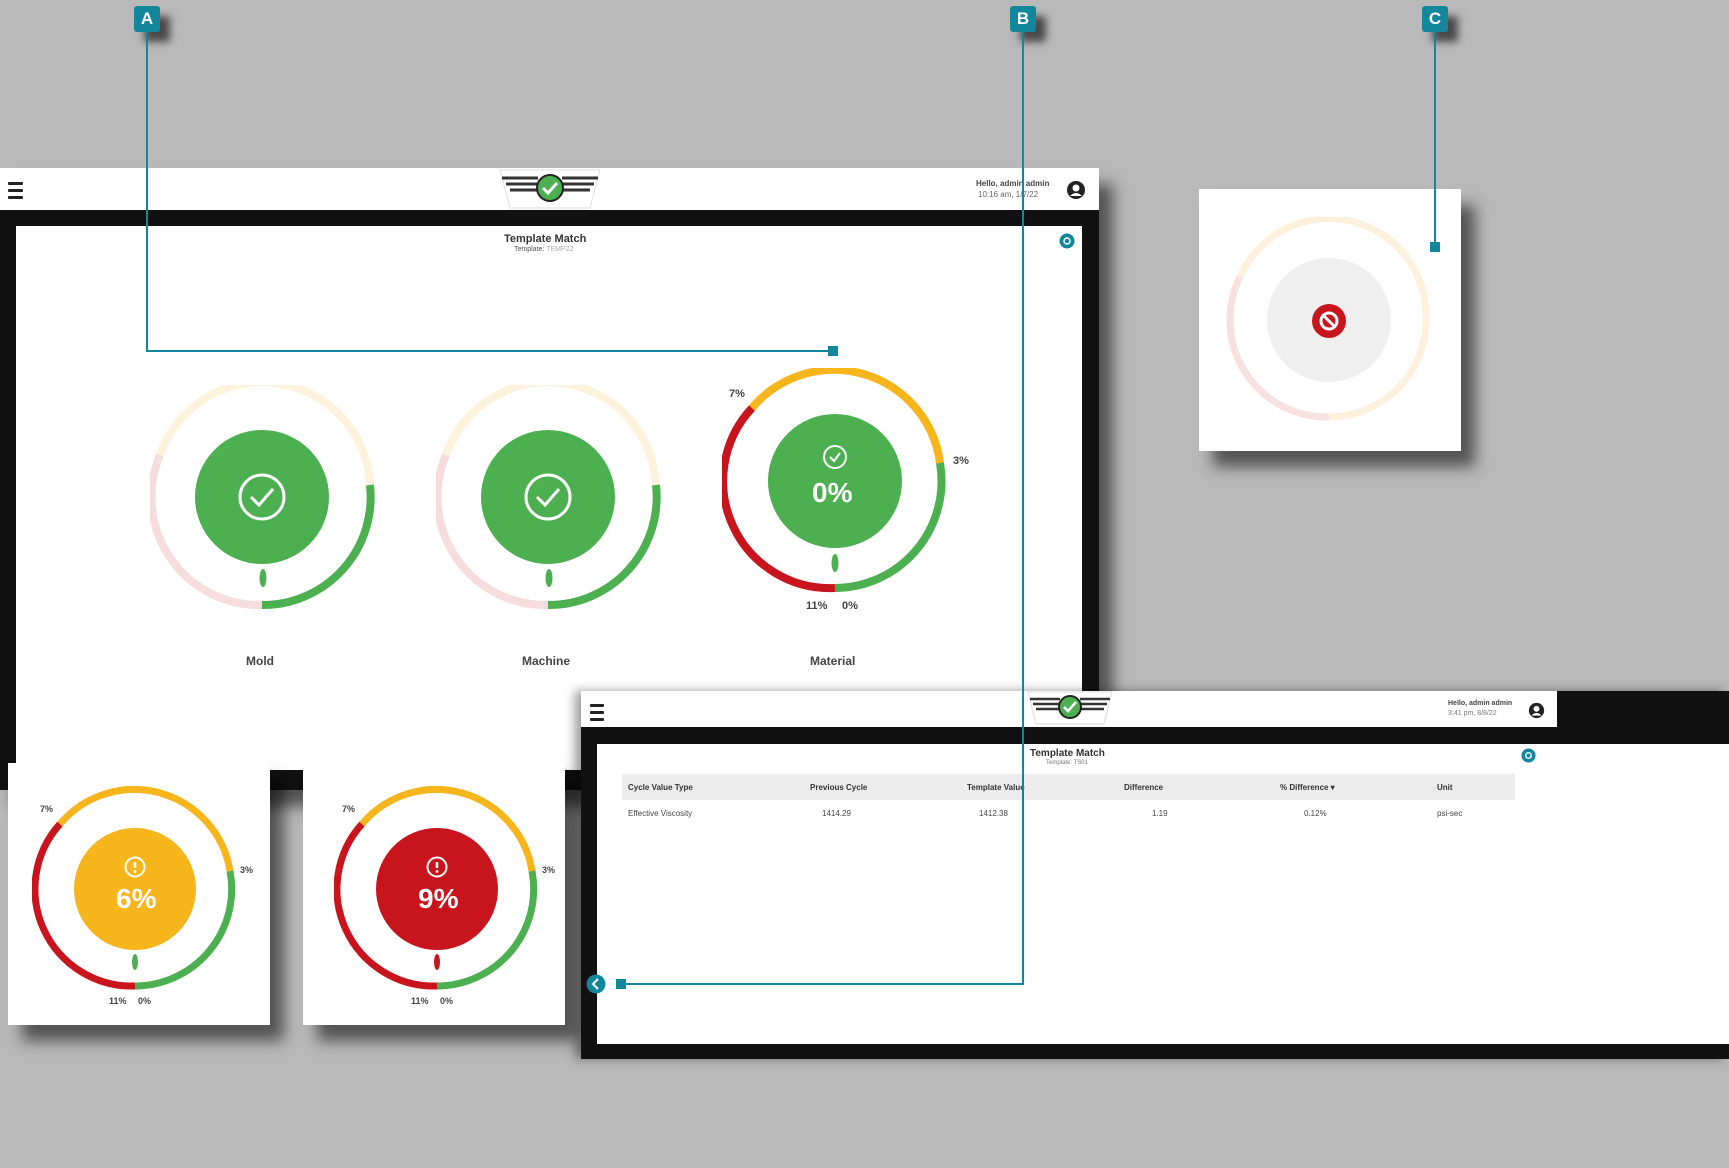 The height and width of the screenshot is (1168, 1729). What do you see at coordinates (836, 813) in the screenshot?
I see `table-cell: 1414.29` at bounding box center [836, 813].